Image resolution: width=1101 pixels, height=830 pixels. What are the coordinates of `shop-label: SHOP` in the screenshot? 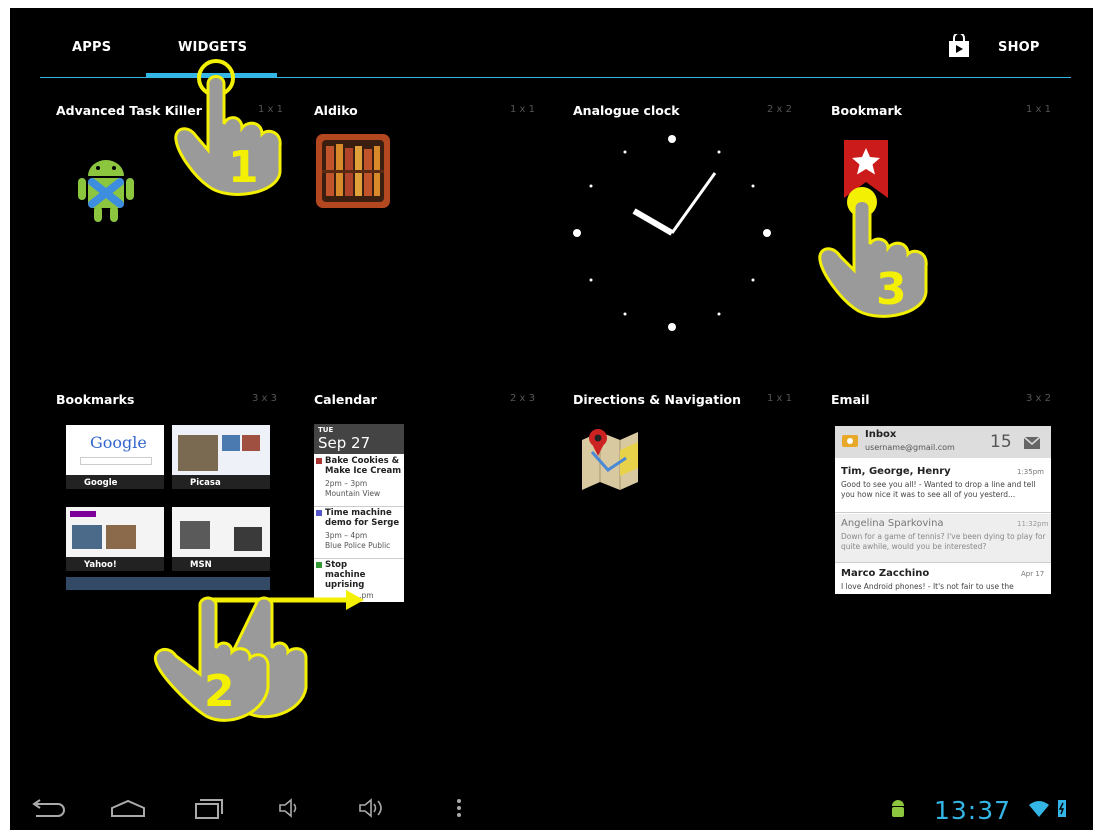 It's located at (1019, 47).